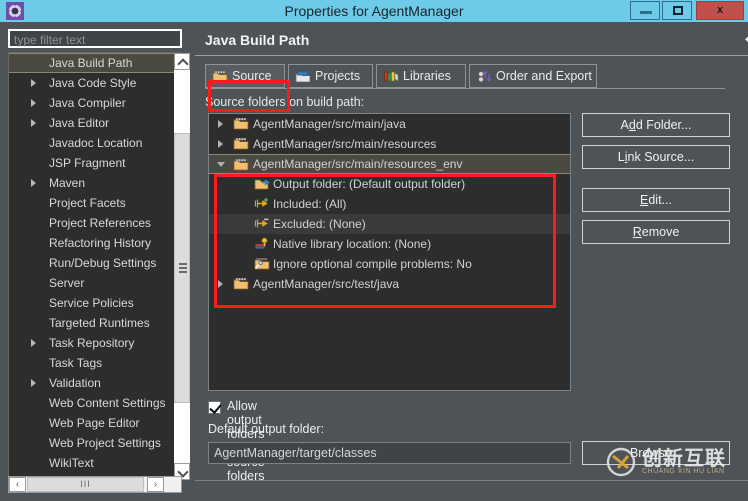 This screenshot has width=748, height=501. I want to click on scrollbar-thumb, so click(182, 268).